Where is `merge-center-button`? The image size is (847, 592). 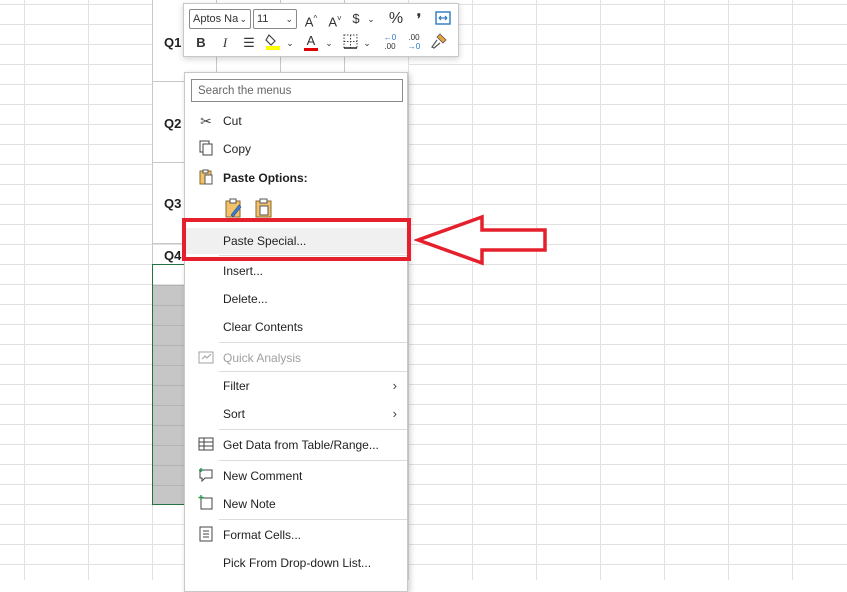
merge-center-button is located at coordinates (443, 19).